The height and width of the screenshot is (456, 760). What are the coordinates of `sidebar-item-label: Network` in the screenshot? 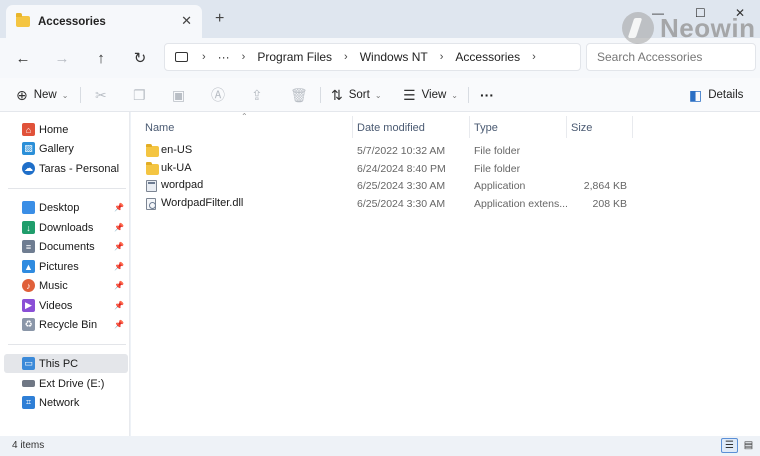 It's located at (59, 402).